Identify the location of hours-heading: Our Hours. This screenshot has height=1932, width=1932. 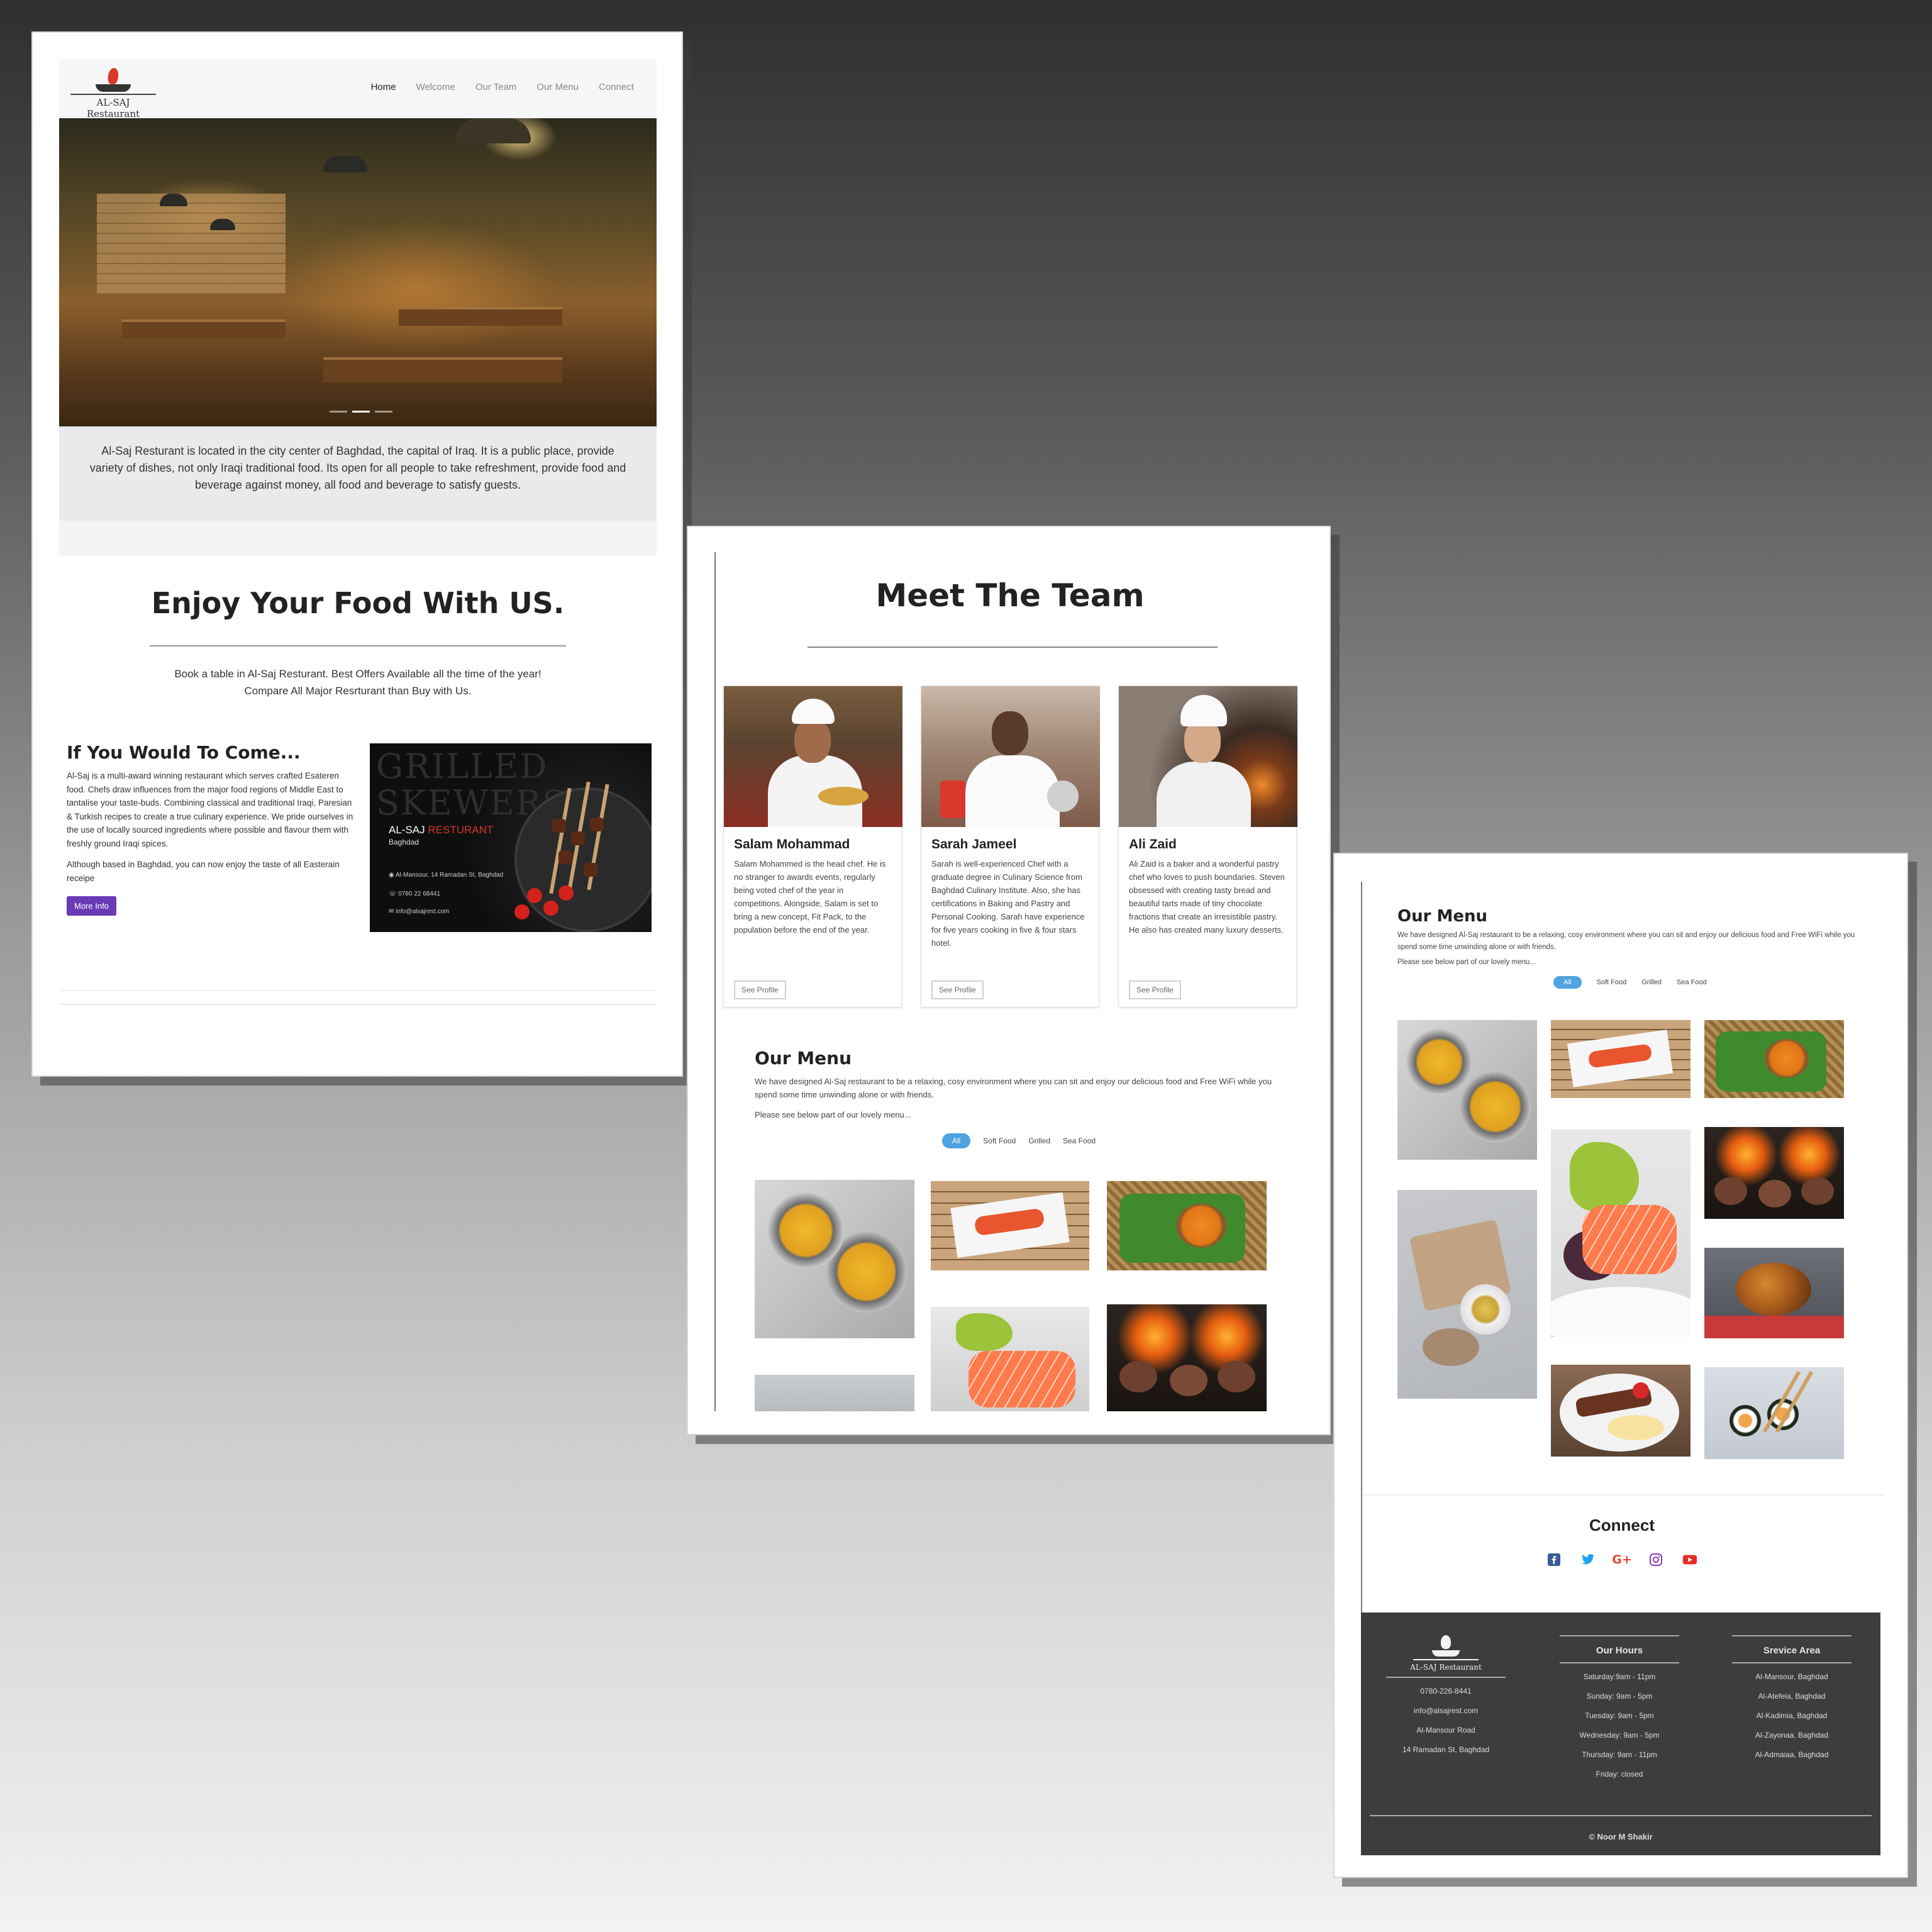
(1619, 1649).